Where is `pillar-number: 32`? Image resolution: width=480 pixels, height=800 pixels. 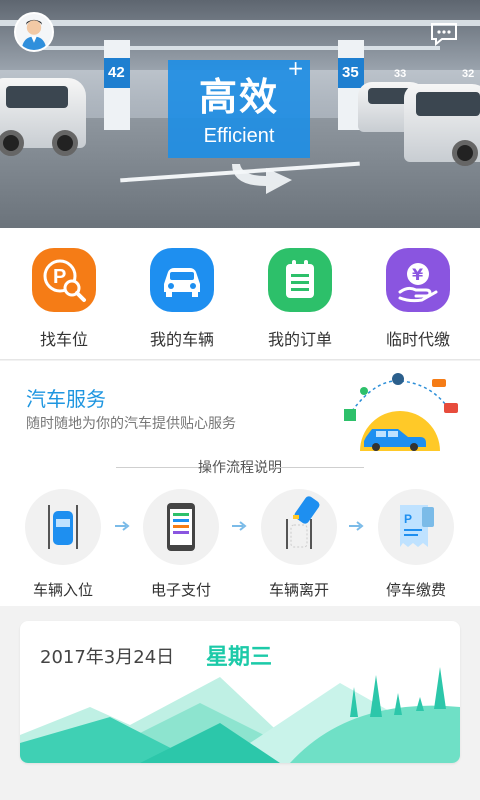
pillar-number: 32 is located at coordinates (468, 74).